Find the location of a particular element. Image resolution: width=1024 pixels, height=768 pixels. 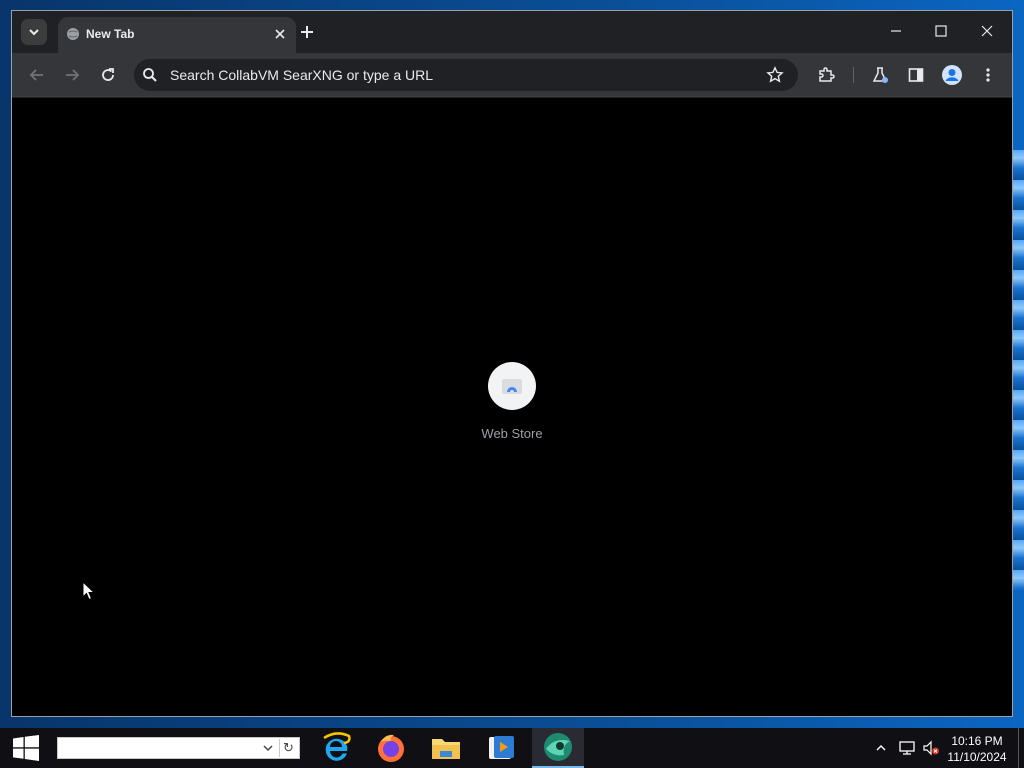

new-tab-button is located at coordinates (307, 32).